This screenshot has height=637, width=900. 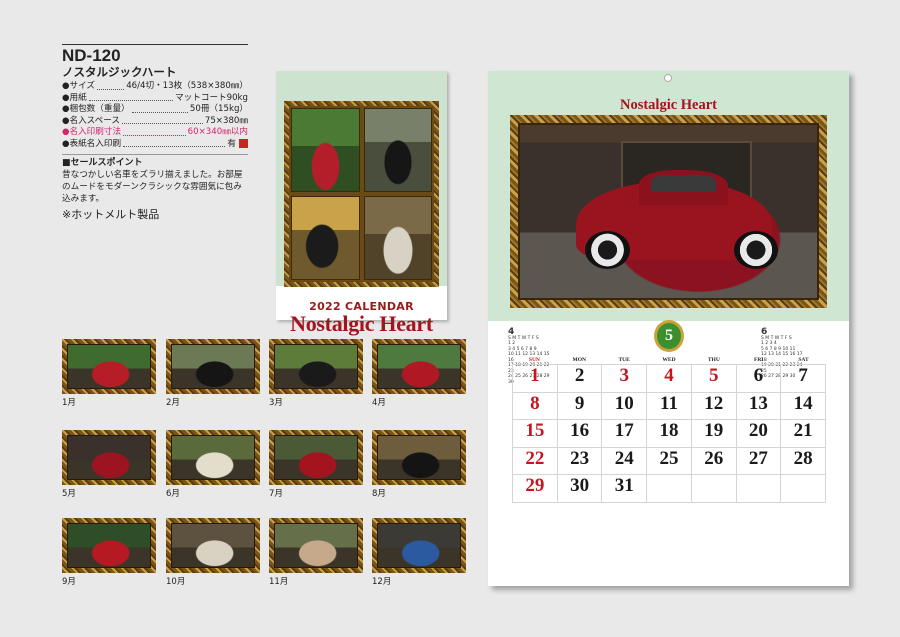 What do you see at coordinates (624, 485) in the screenshot?
I see `day-number: 31` at bounding box center [624, 485].